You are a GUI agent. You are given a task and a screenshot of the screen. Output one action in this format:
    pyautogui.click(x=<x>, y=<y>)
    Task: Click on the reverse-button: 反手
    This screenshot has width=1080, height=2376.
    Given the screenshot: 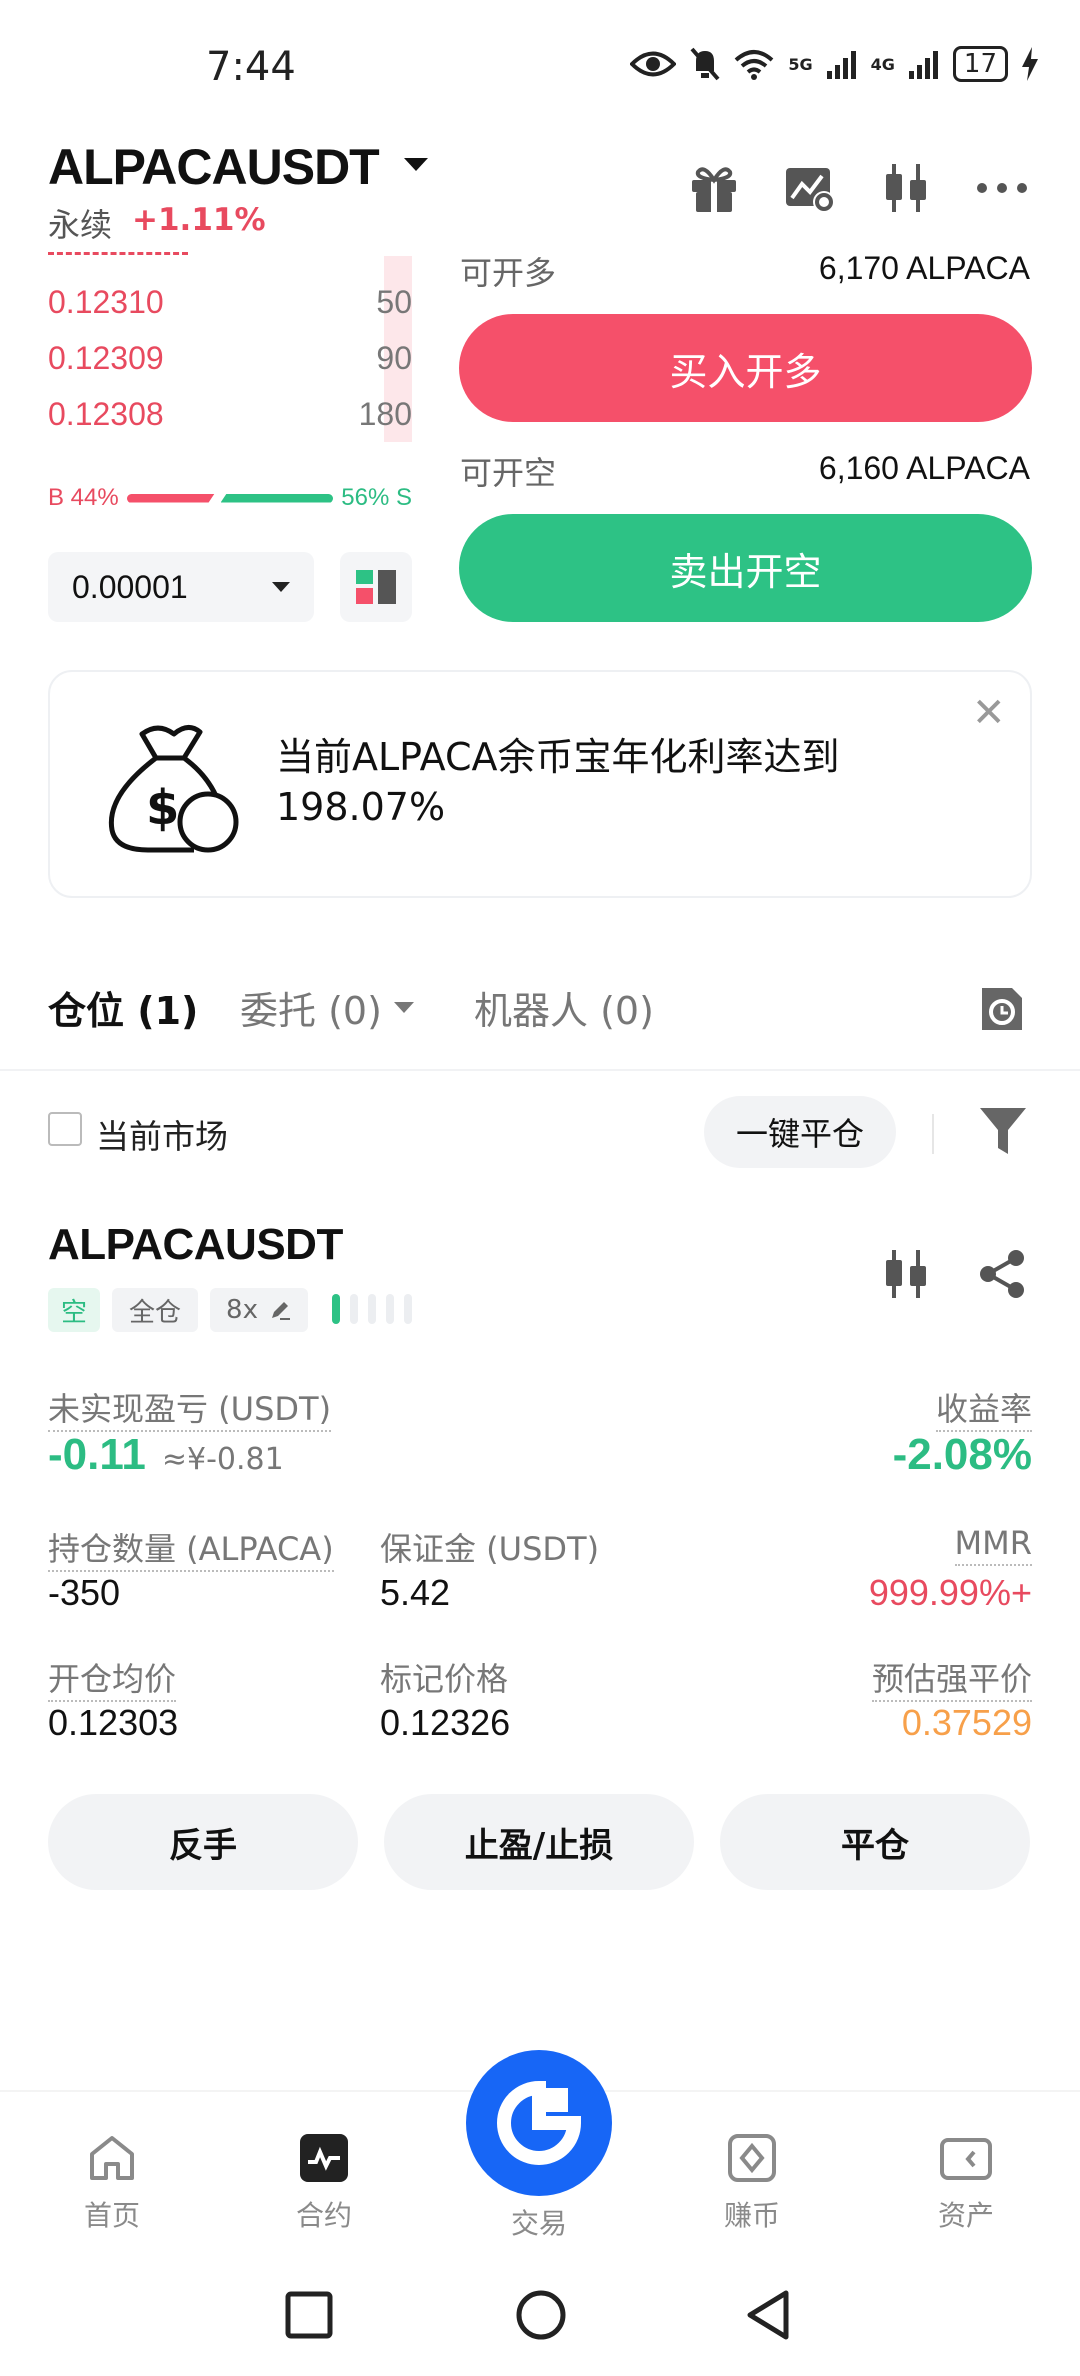 What is the action you would take?
    pyautogui.click(x=203, y=1842)
    